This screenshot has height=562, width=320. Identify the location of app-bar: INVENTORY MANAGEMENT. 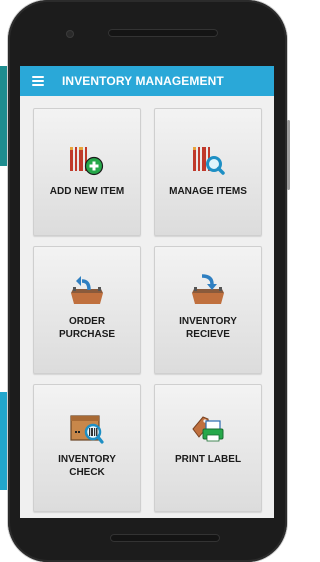
(147, 81).